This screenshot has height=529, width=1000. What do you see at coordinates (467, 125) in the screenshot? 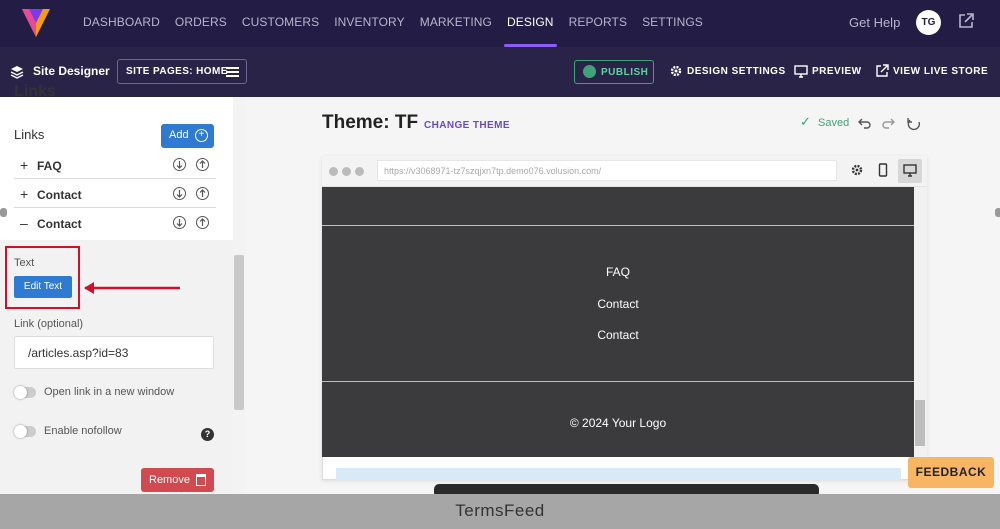
I see `change-theme-link: CHANGE THEME` at bounding box center [467, 125].